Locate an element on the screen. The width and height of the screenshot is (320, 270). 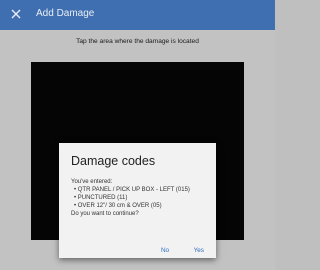
damage-code-item: • PUNCTURED (11) is located at coordinates (101, 198).